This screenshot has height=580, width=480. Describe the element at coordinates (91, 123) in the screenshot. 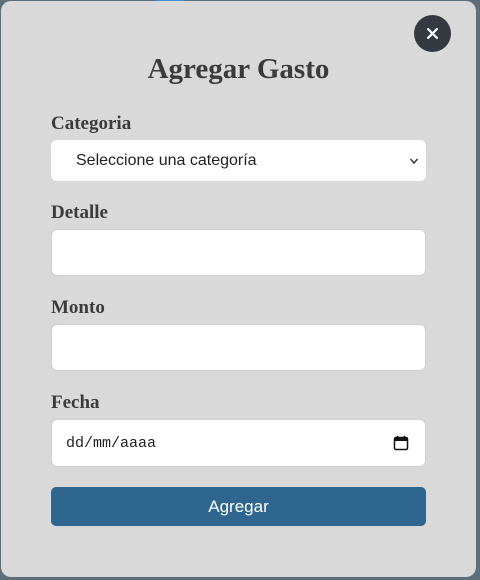

I see `category-label: Categoria` at that location.